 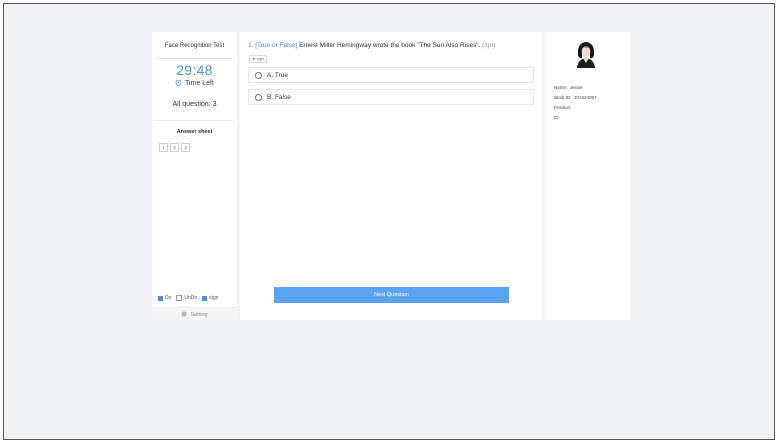 What do you see at coordinates (199, 314) in the screenshot?
I see `setting-label: Setting` at bounding box center [199, 314].